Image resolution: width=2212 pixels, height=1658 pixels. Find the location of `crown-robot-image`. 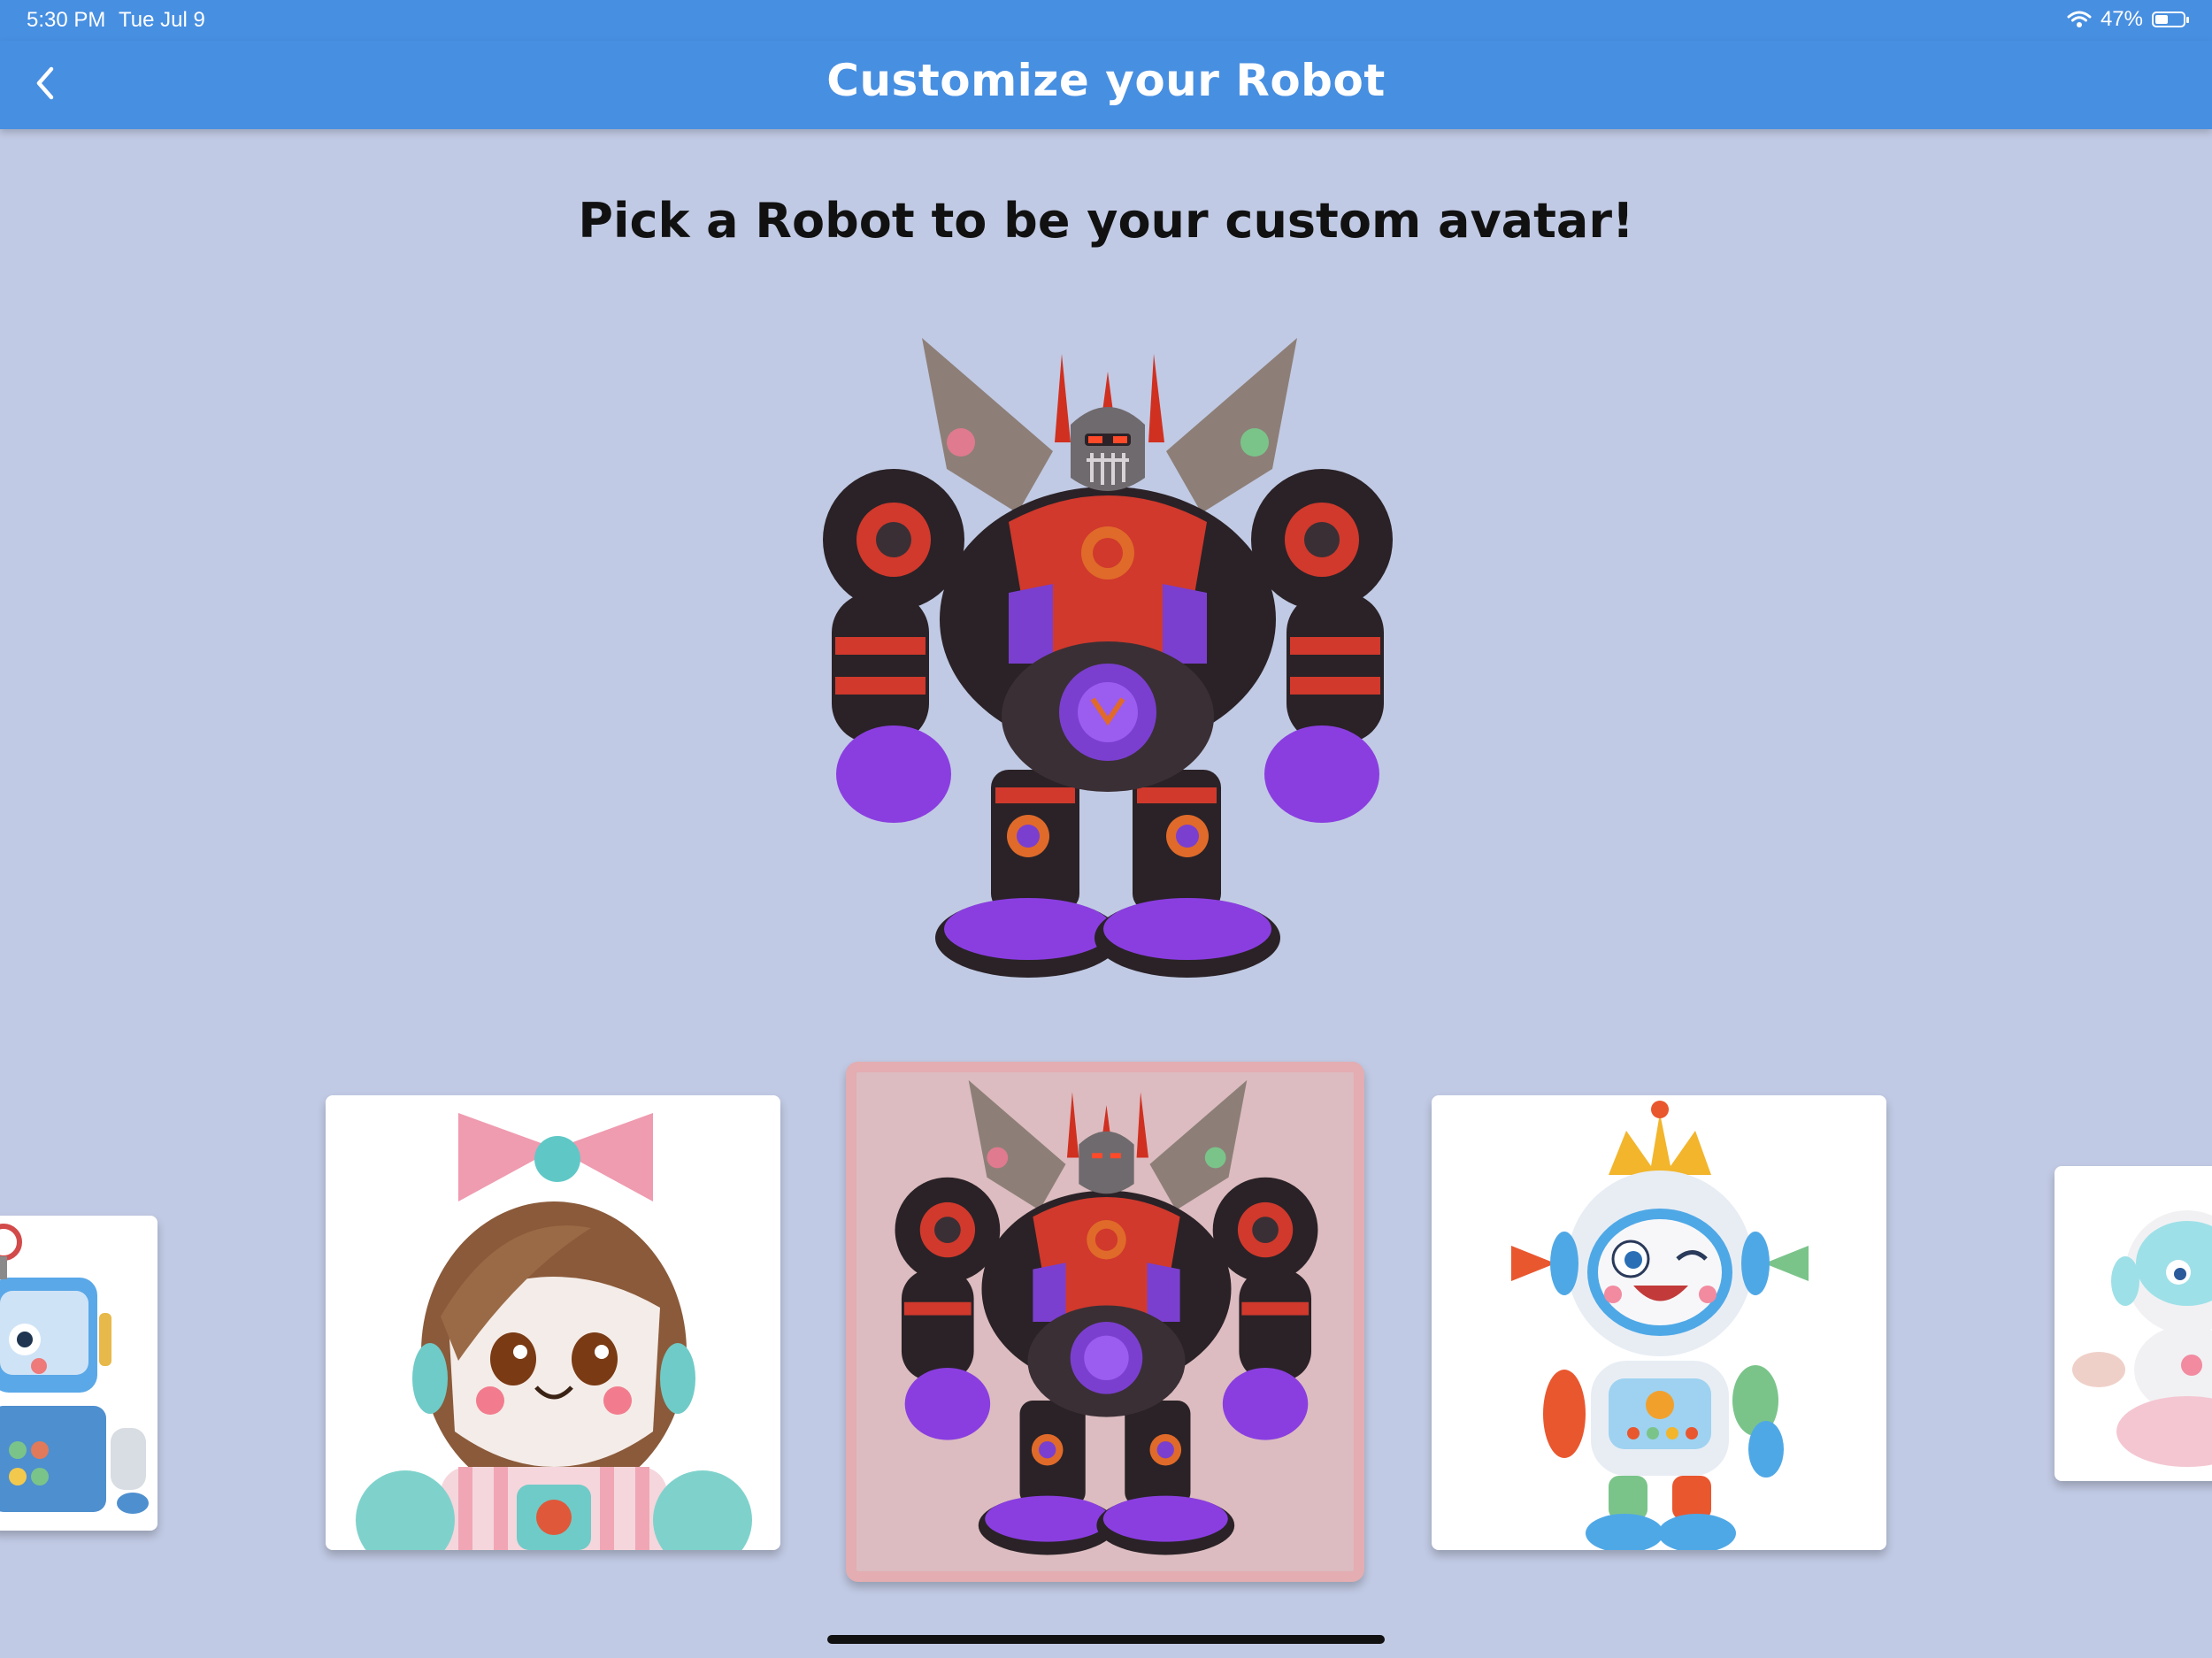

crown-robot-image is located at coordinates (1660, 1326).